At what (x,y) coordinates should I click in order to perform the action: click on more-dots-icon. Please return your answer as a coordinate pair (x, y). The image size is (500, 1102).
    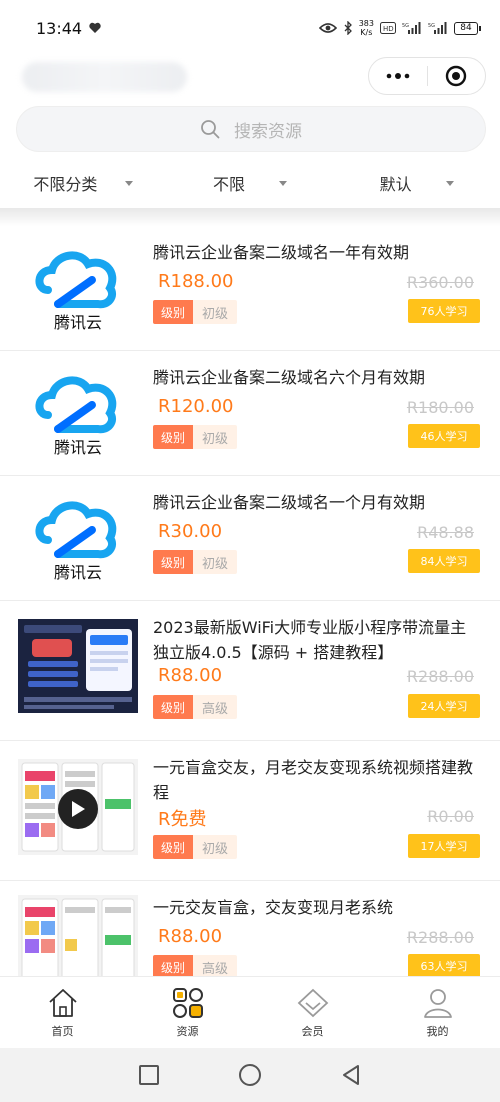
    Looking at the image, I should click on (398, 76).